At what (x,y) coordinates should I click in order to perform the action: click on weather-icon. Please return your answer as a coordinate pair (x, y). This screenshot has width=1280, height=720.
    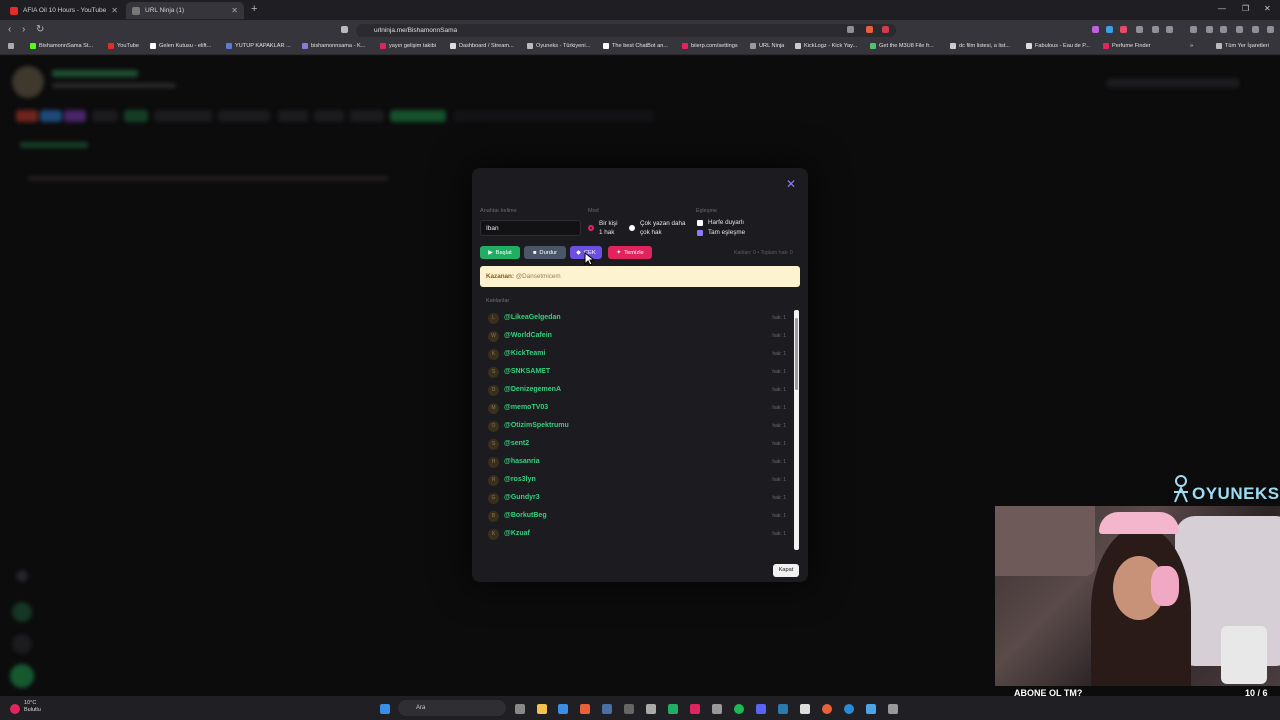
    Looking at the image, I should click on (15, 709).